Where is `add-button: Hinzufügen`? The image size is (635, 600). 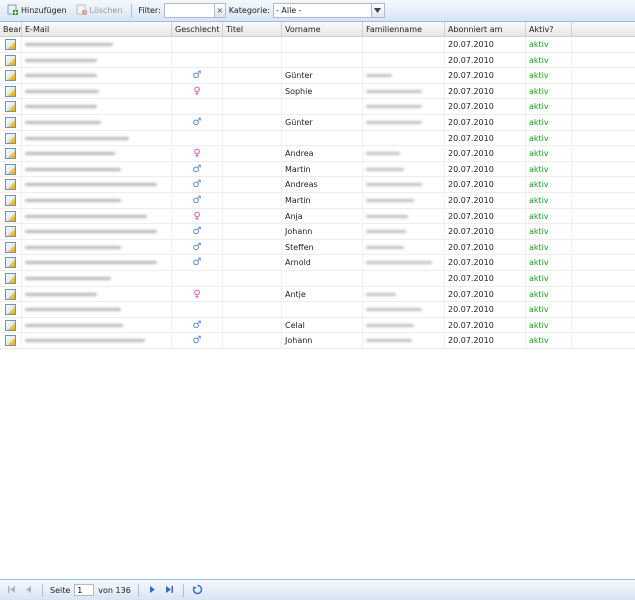
add-button: Hinzufügen is located at coordinates (37, 11).